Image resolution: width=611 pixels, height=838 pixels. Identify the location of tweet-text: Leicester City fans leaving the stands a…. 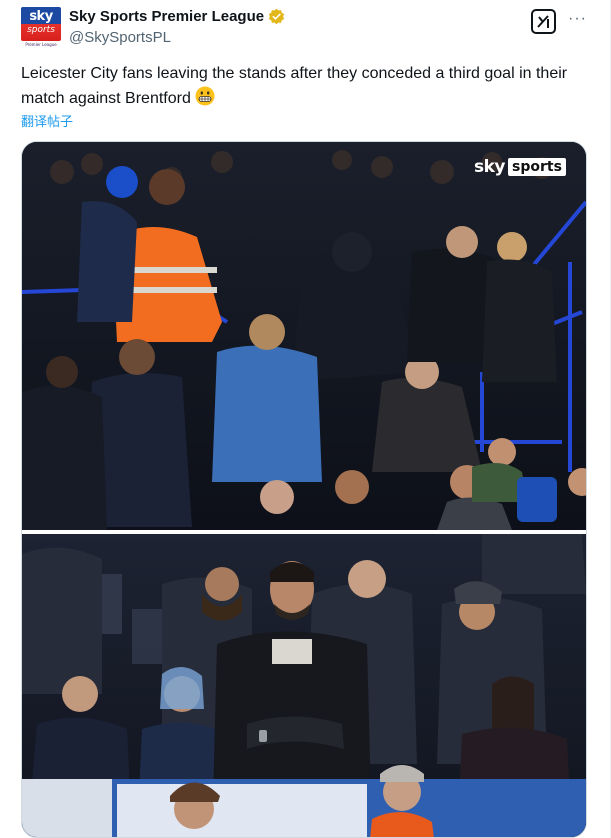
(306, 86).